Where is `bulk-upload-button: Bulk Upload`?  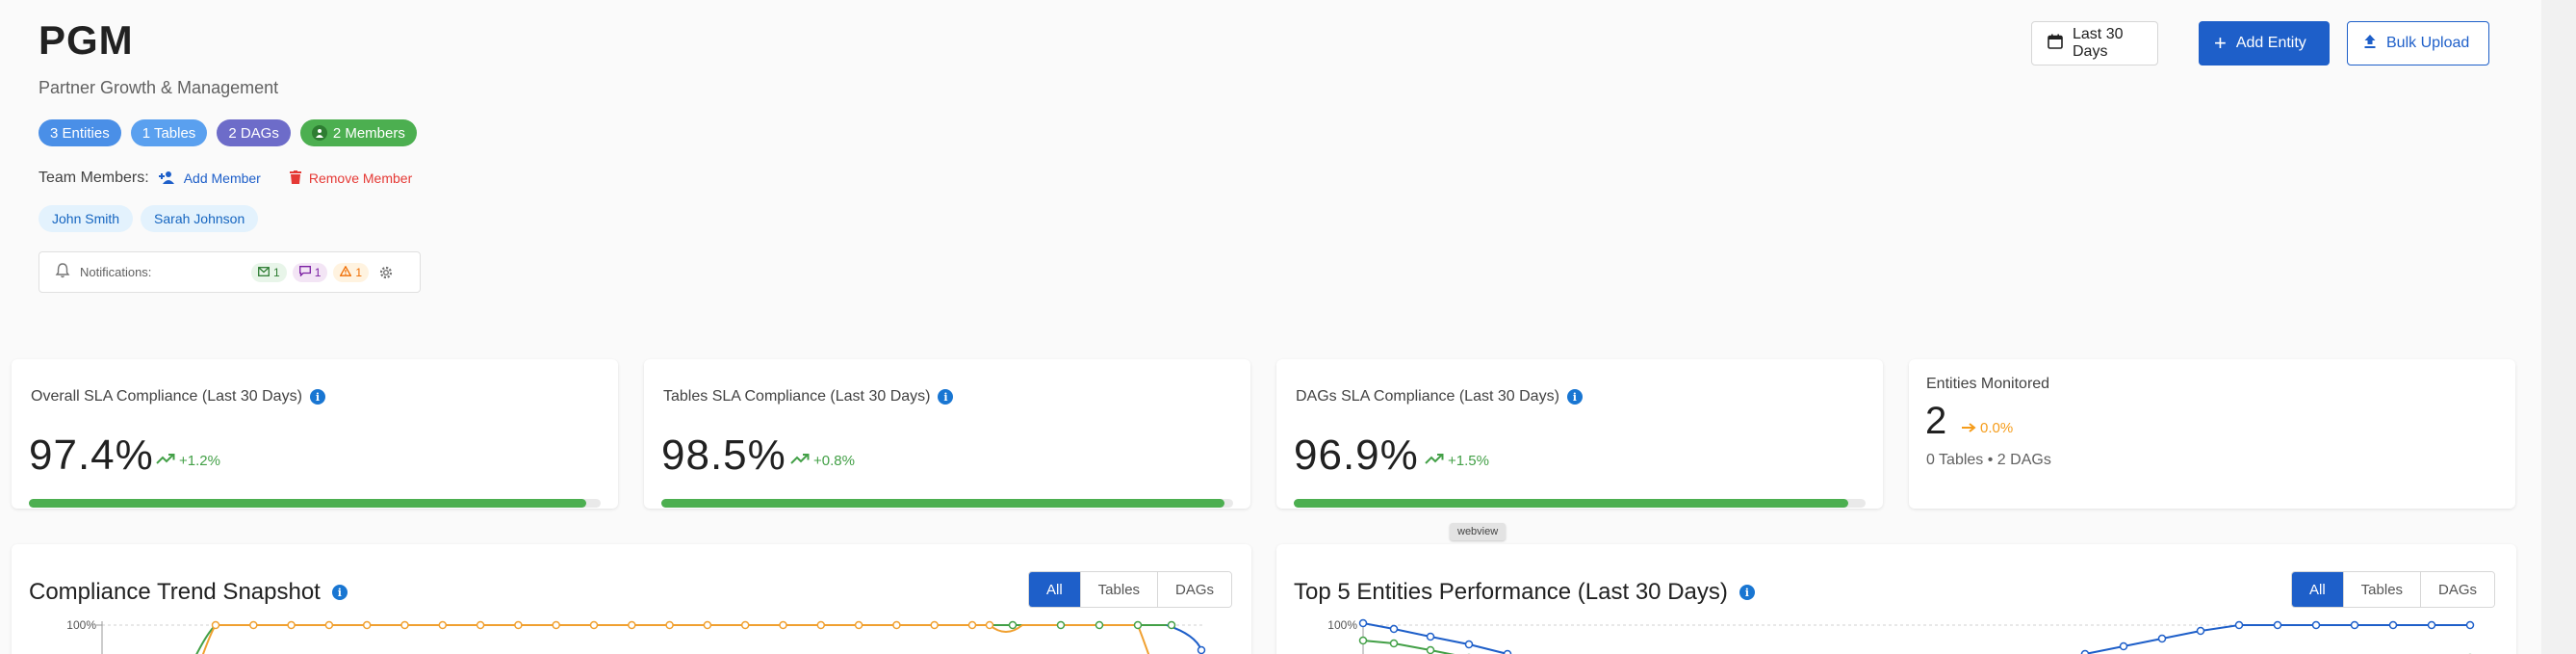
bulk-upload-button: Bulk Upload is located at coordinates (2418, 43).